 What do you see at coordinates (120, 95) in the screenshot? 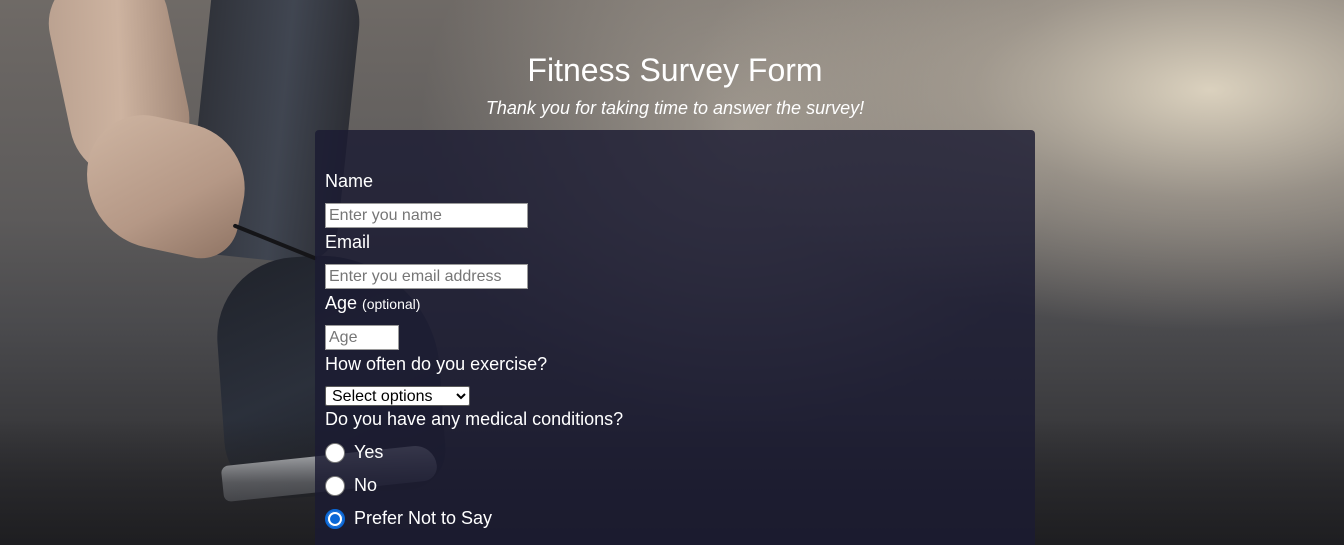
I see `background-arm` at bounding box center [120, 95].